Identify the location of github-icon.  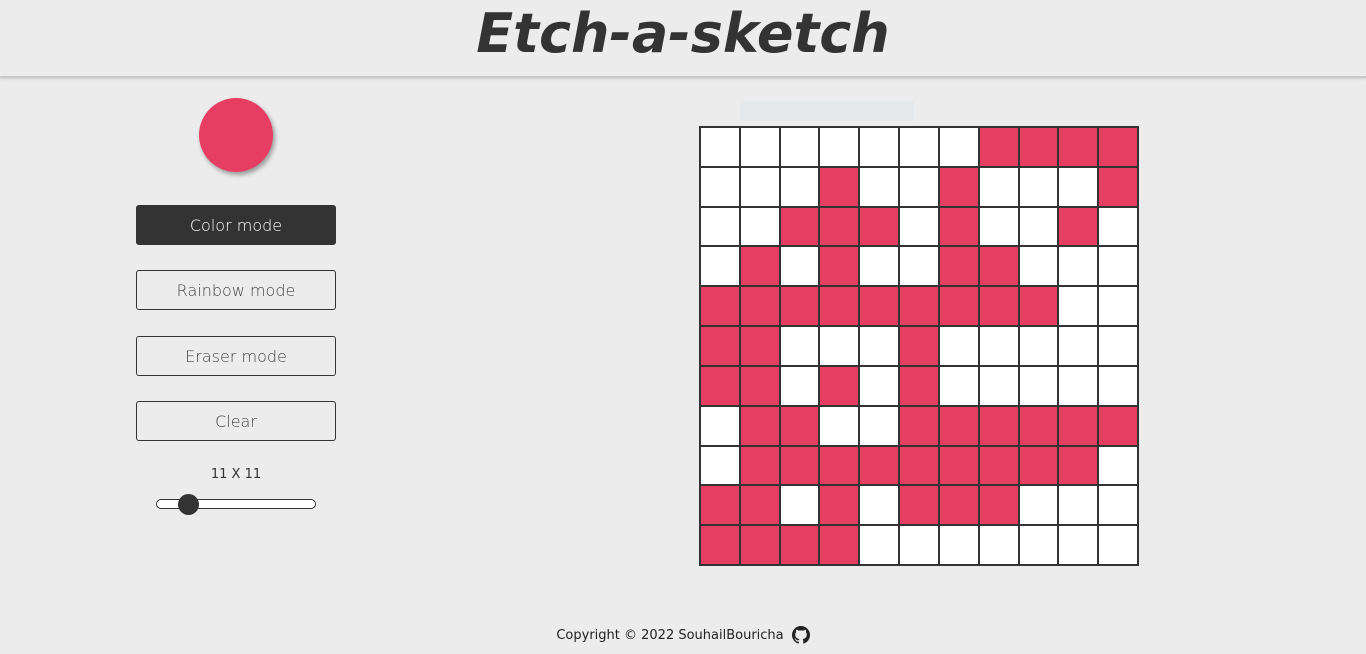
(800, 635).